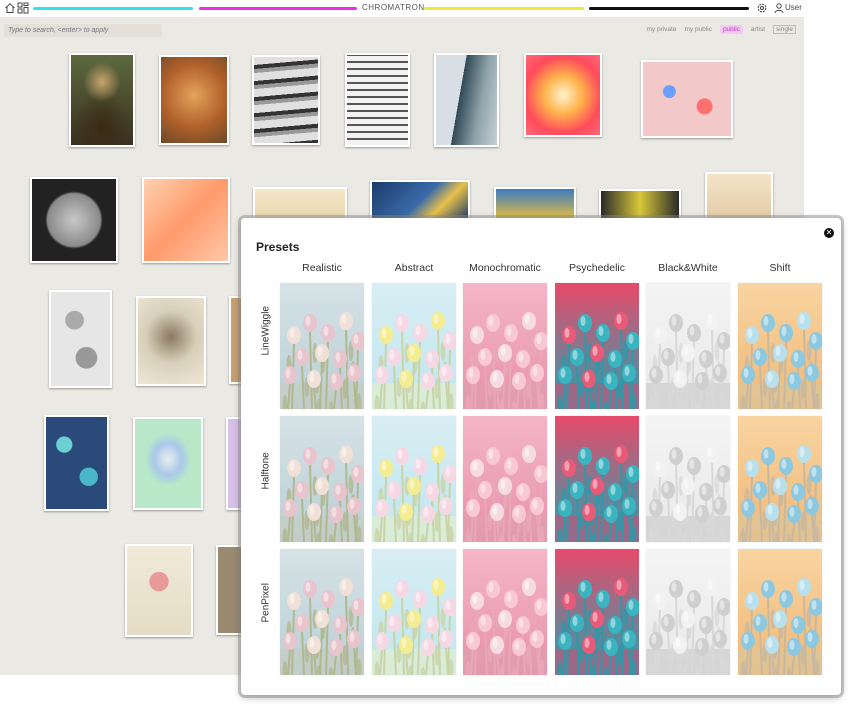 The width and height of the screenshot is (850, 704). What do you see at coordinates (688, 268) in the screenshot?
I see `column-label-black-white: Black&White` at bounding box center [688, 268].